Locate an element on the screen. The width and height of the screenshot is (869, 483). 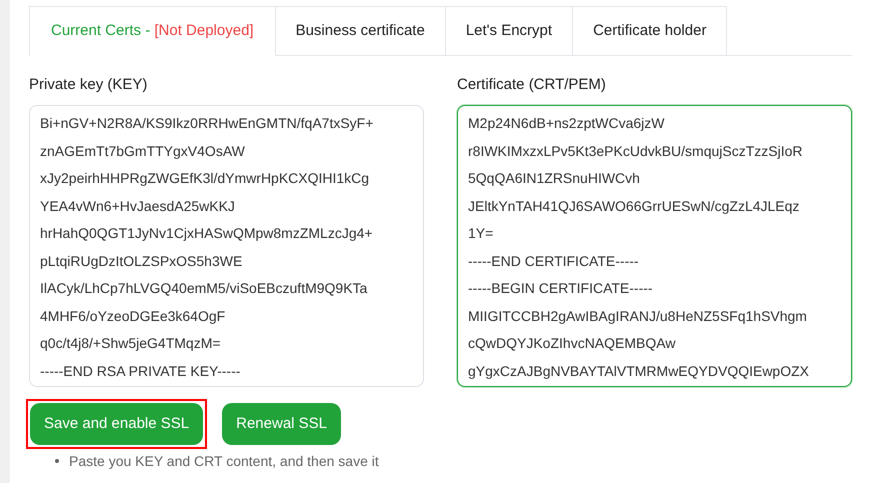
help-note: Paste you KEY and CRT content, and then save it is located at coordinates (224, 461).